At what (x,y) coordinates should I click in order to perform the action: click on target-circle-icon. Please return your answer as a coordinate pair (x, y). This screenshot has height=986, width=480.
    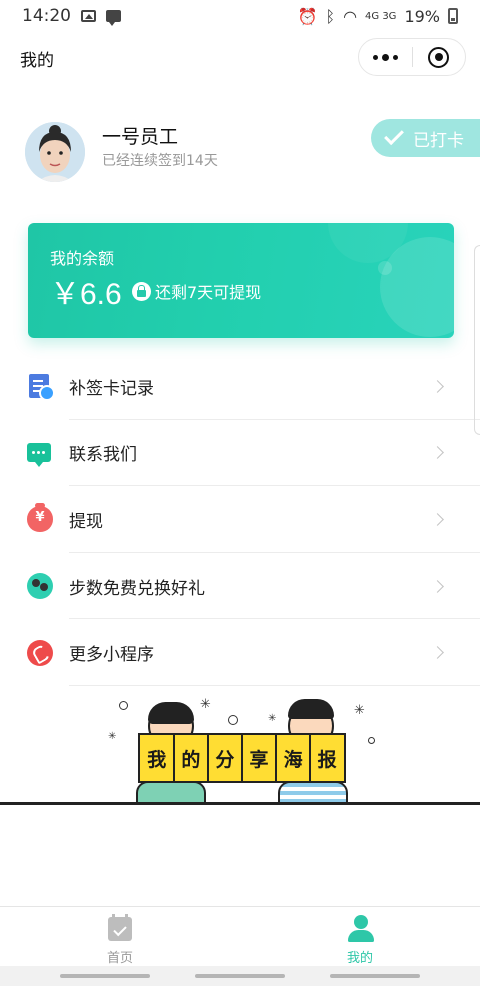
    Looking at the image, I should click on (439, 57).